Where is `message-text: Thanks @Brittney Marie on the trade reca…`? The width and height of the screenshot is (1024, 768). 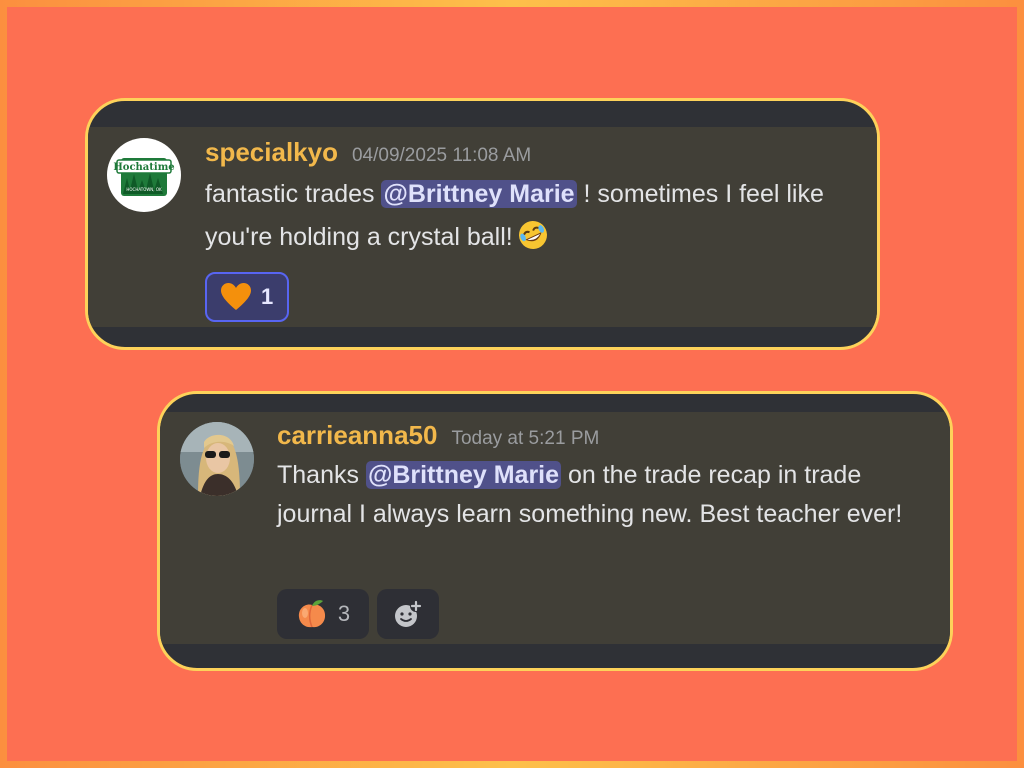
message-text: Thanks @Brittney Marie on the trade reca… is located at coordinates (609, 495).